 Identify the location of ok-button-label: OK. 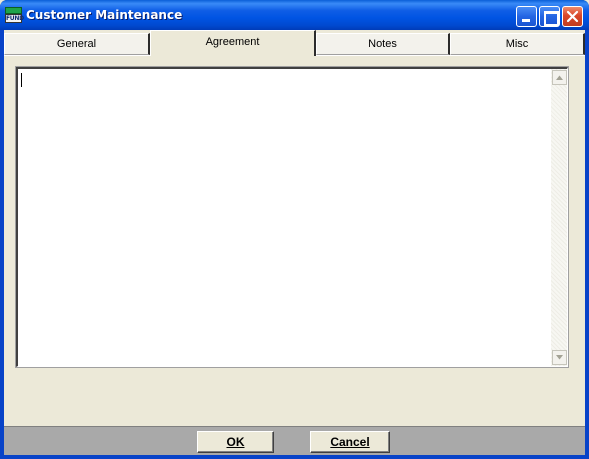
(235, 442).